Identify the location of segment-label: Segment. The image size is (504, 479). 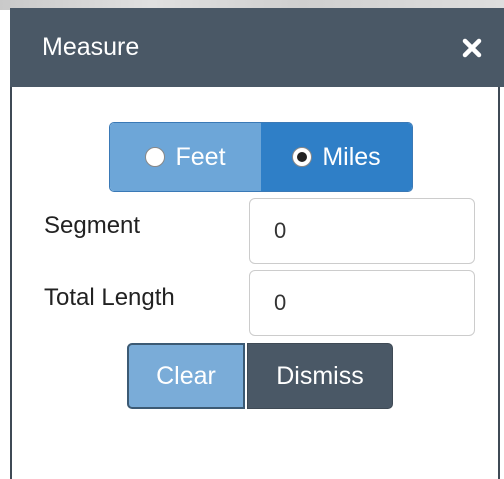
(92, 225).